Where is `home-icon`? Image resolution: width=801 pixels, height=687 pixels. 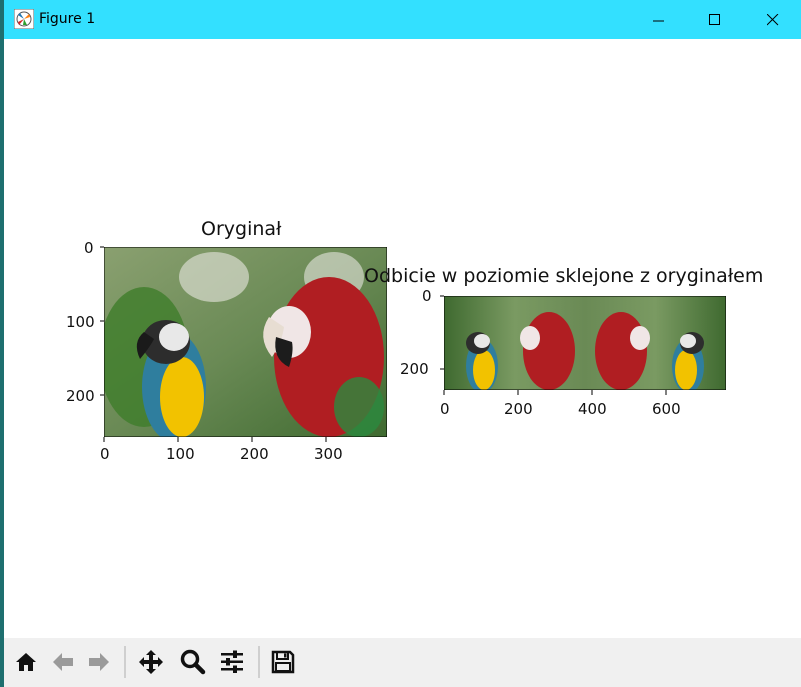 home-icon is located at coordinates (26, 662).